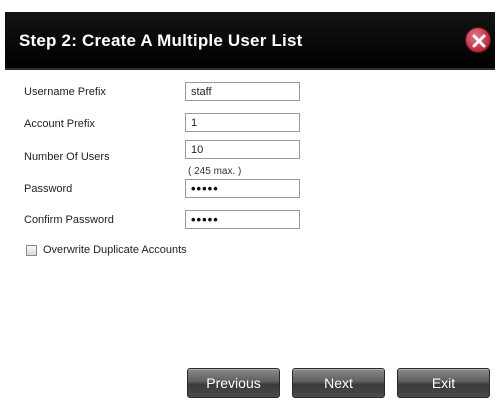 This screenshot has width=501, height=407. I want to click on number-of-users-label: Number Of Users, so click(67, 157).